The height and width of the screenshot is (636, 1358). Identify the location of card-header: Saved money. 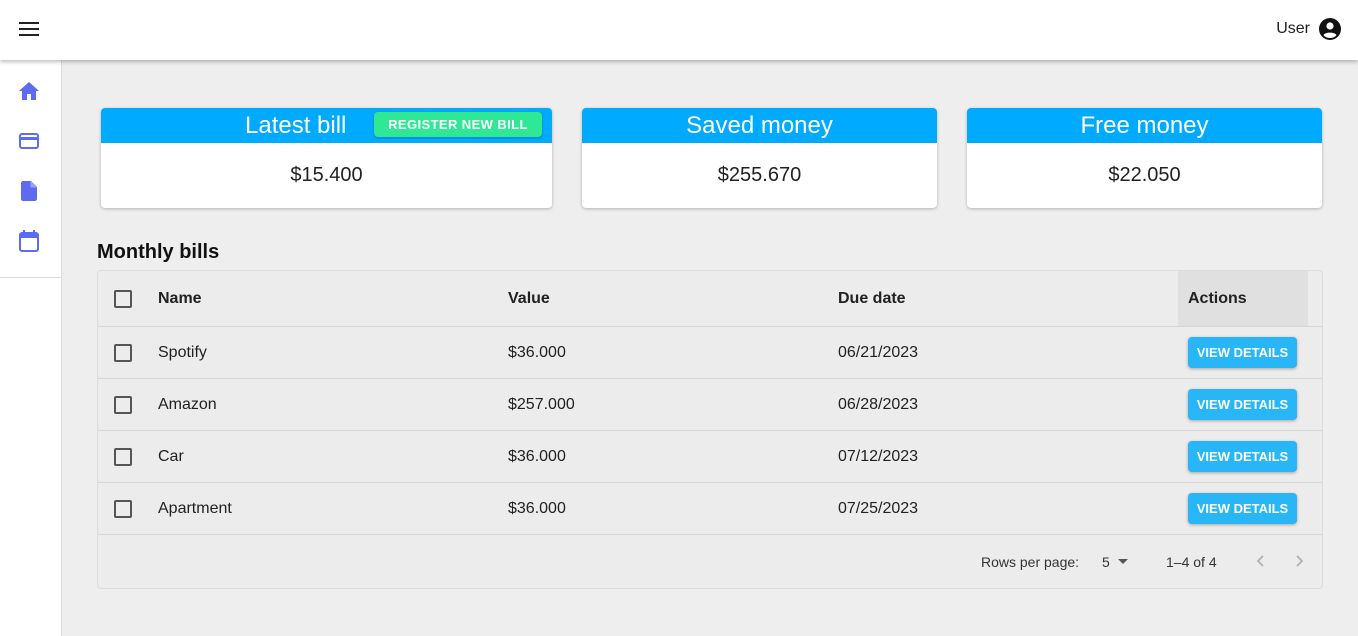
(759, 125).